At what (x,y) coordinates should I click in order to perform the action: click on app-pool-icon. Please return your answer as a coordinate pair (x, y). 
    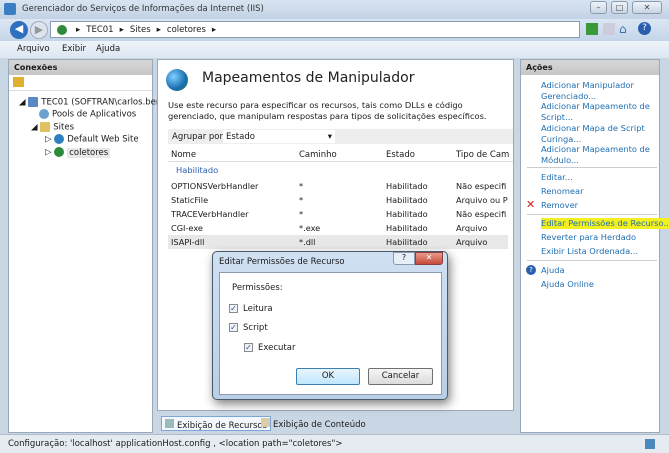
    Looking at the image, I should click on (44, 114).